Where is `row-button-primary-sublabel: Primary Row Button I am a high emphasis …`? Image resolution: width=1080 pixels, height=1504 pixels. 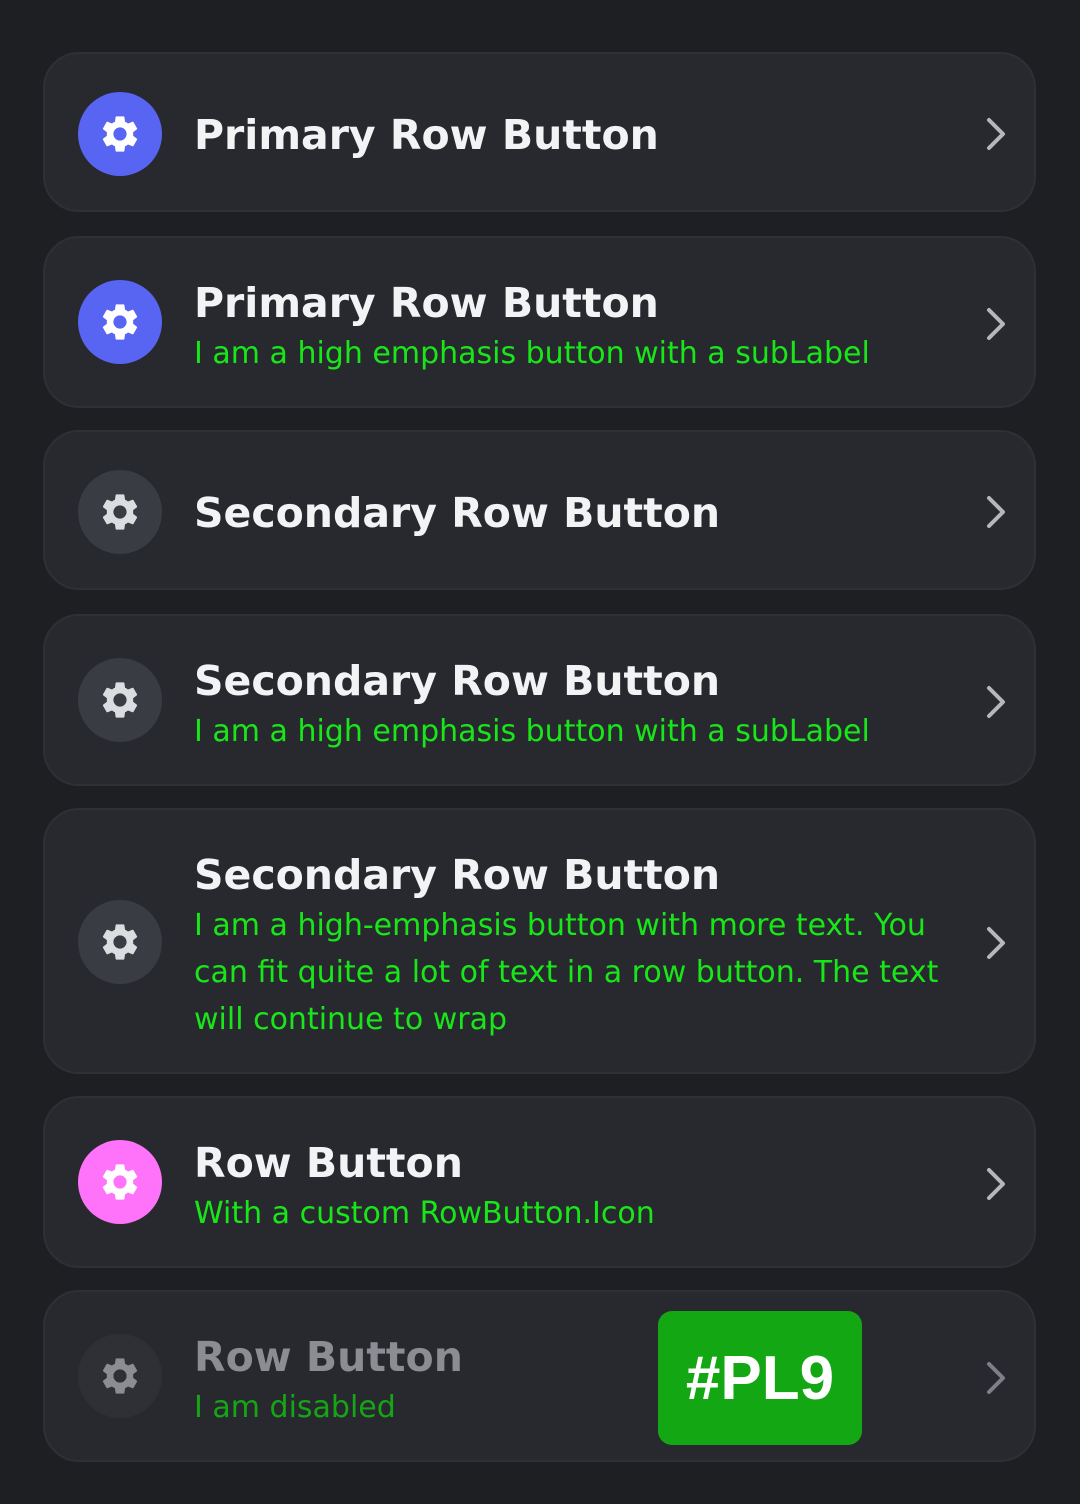 row-button-primary-sublabel: Primary Row Button I am a high emphasis … is located at coordinates (539, 322).